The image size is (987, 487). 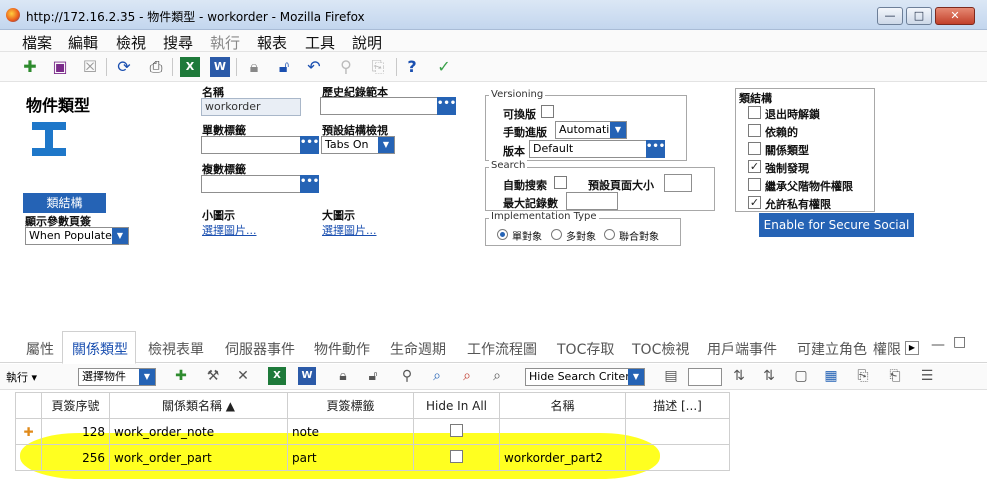 I want to click on plural-label-ellipsis-button: •••, so click(x=309, y=184).